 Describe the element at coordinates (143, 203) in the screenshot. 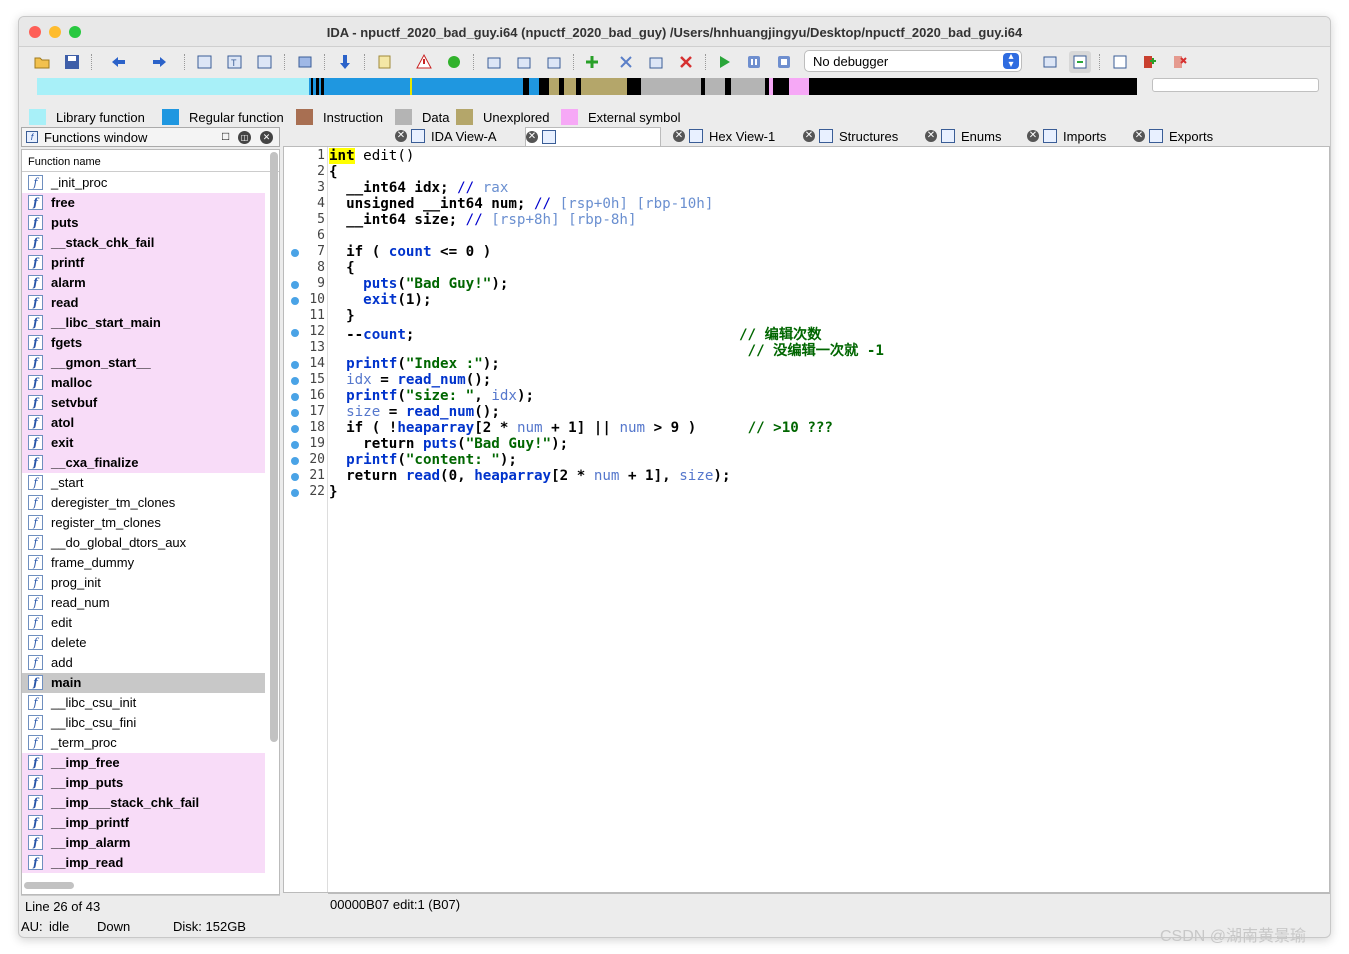

I see `function-row: f free` at that location.